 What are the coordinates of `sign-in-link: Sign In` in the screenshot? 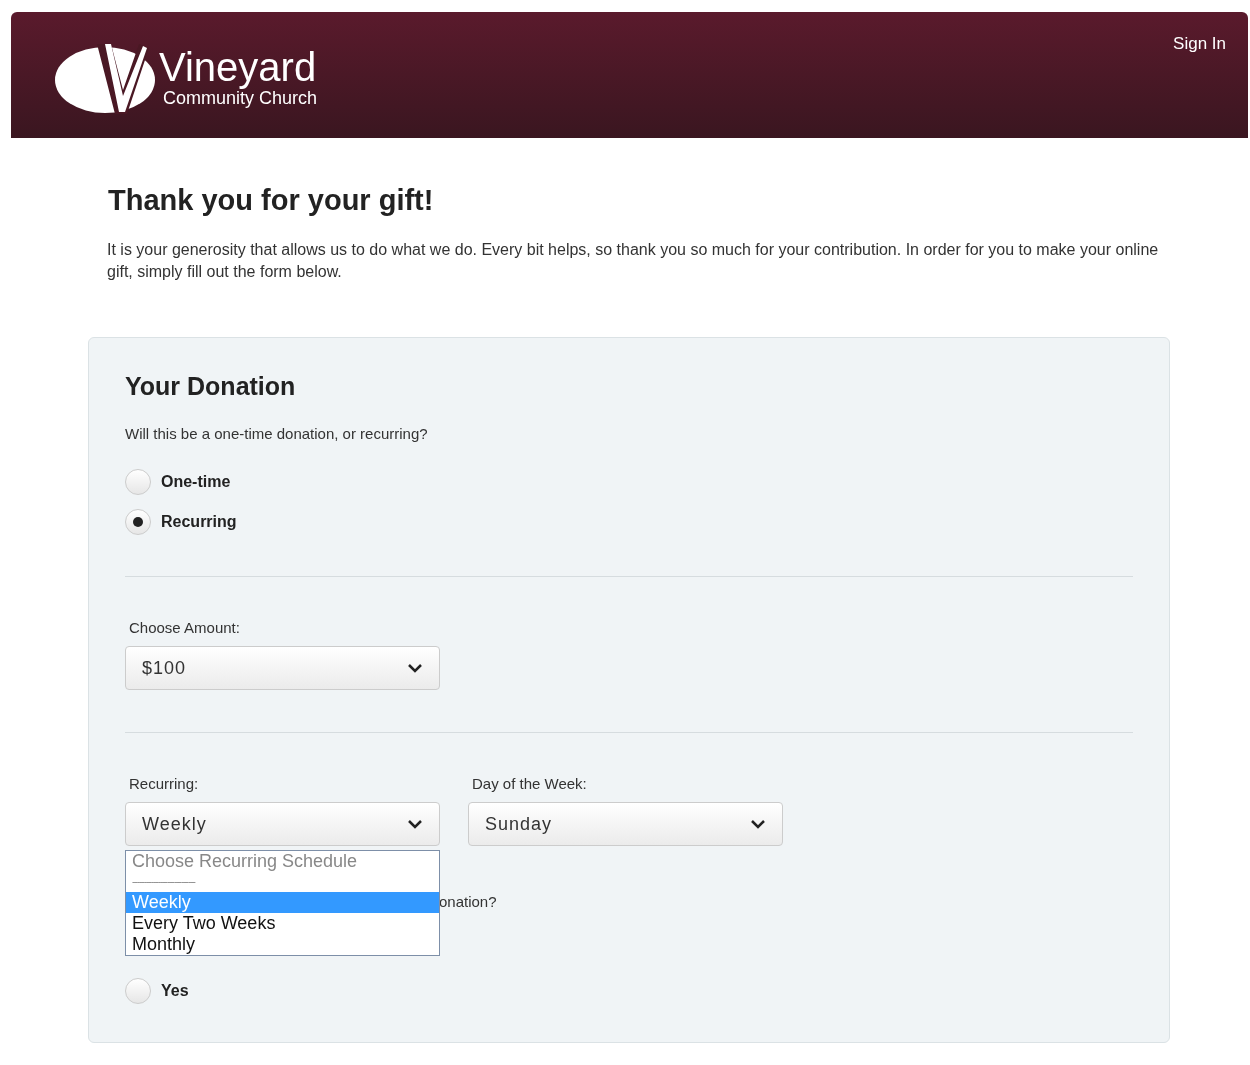 It's located at (1199, 44).